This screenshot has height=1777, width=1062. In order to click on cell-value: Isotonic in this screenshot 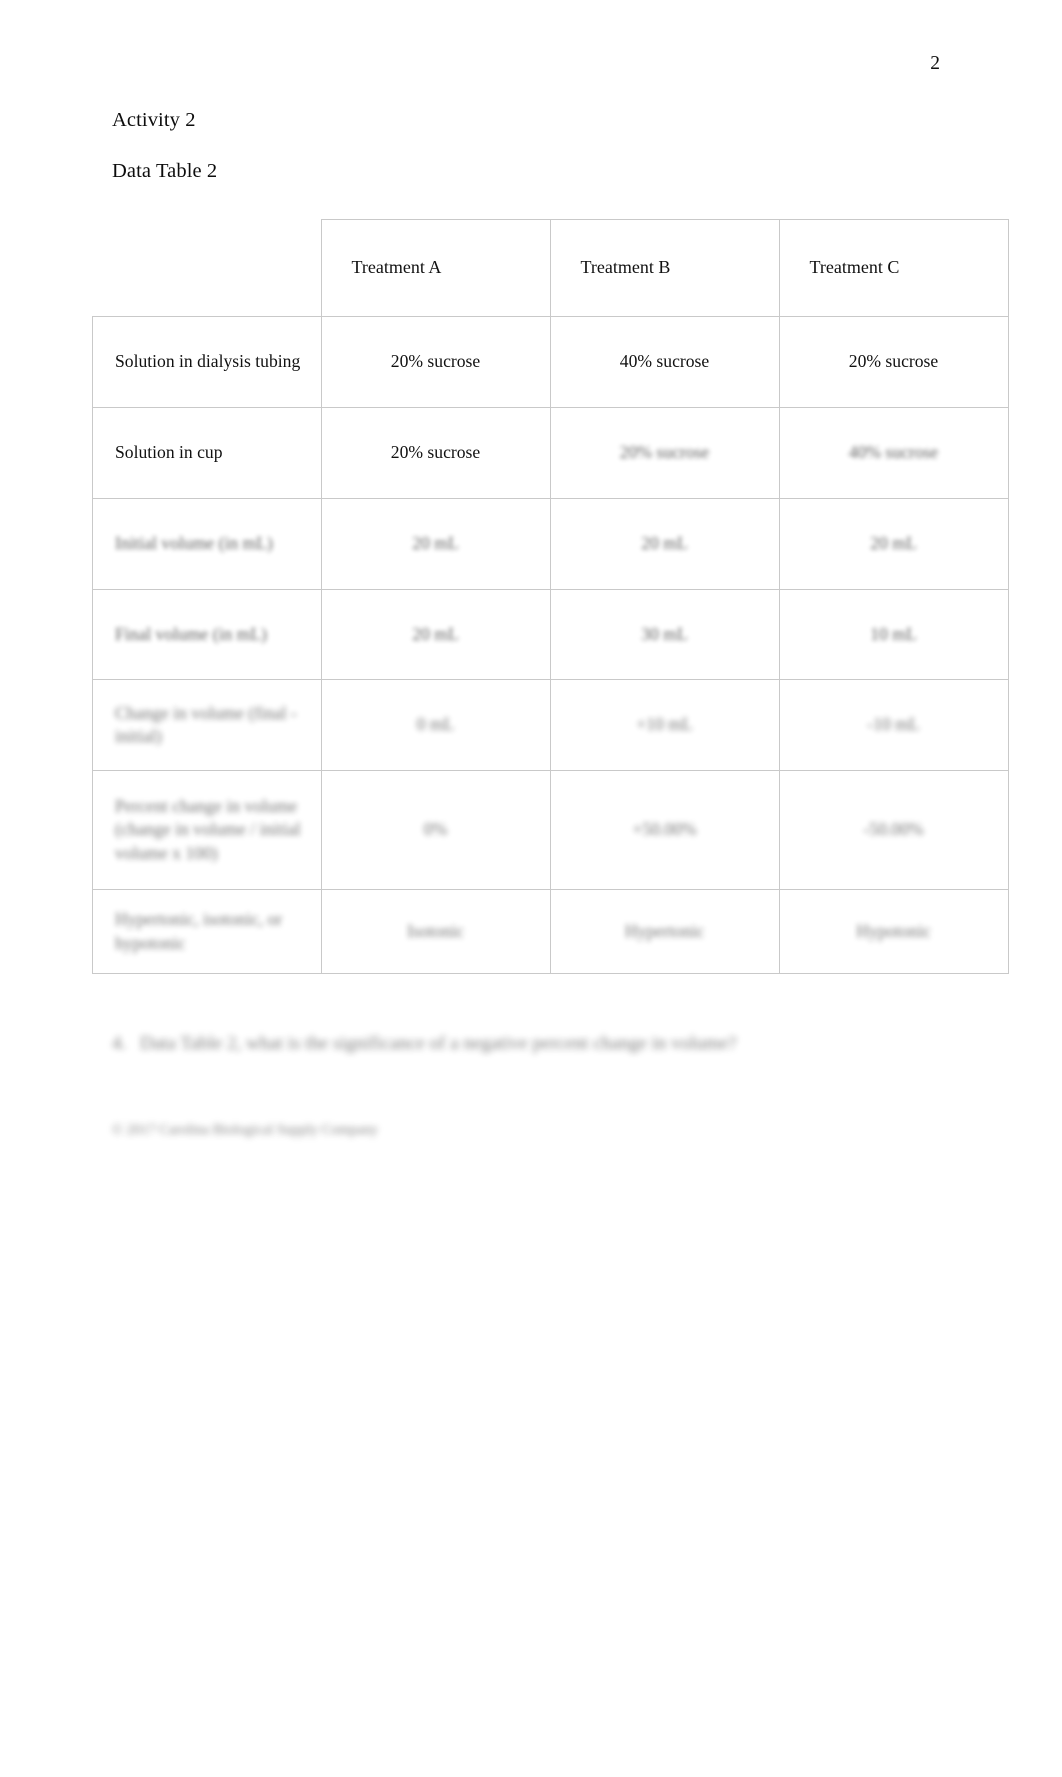, I will do `click(435, 930)`.